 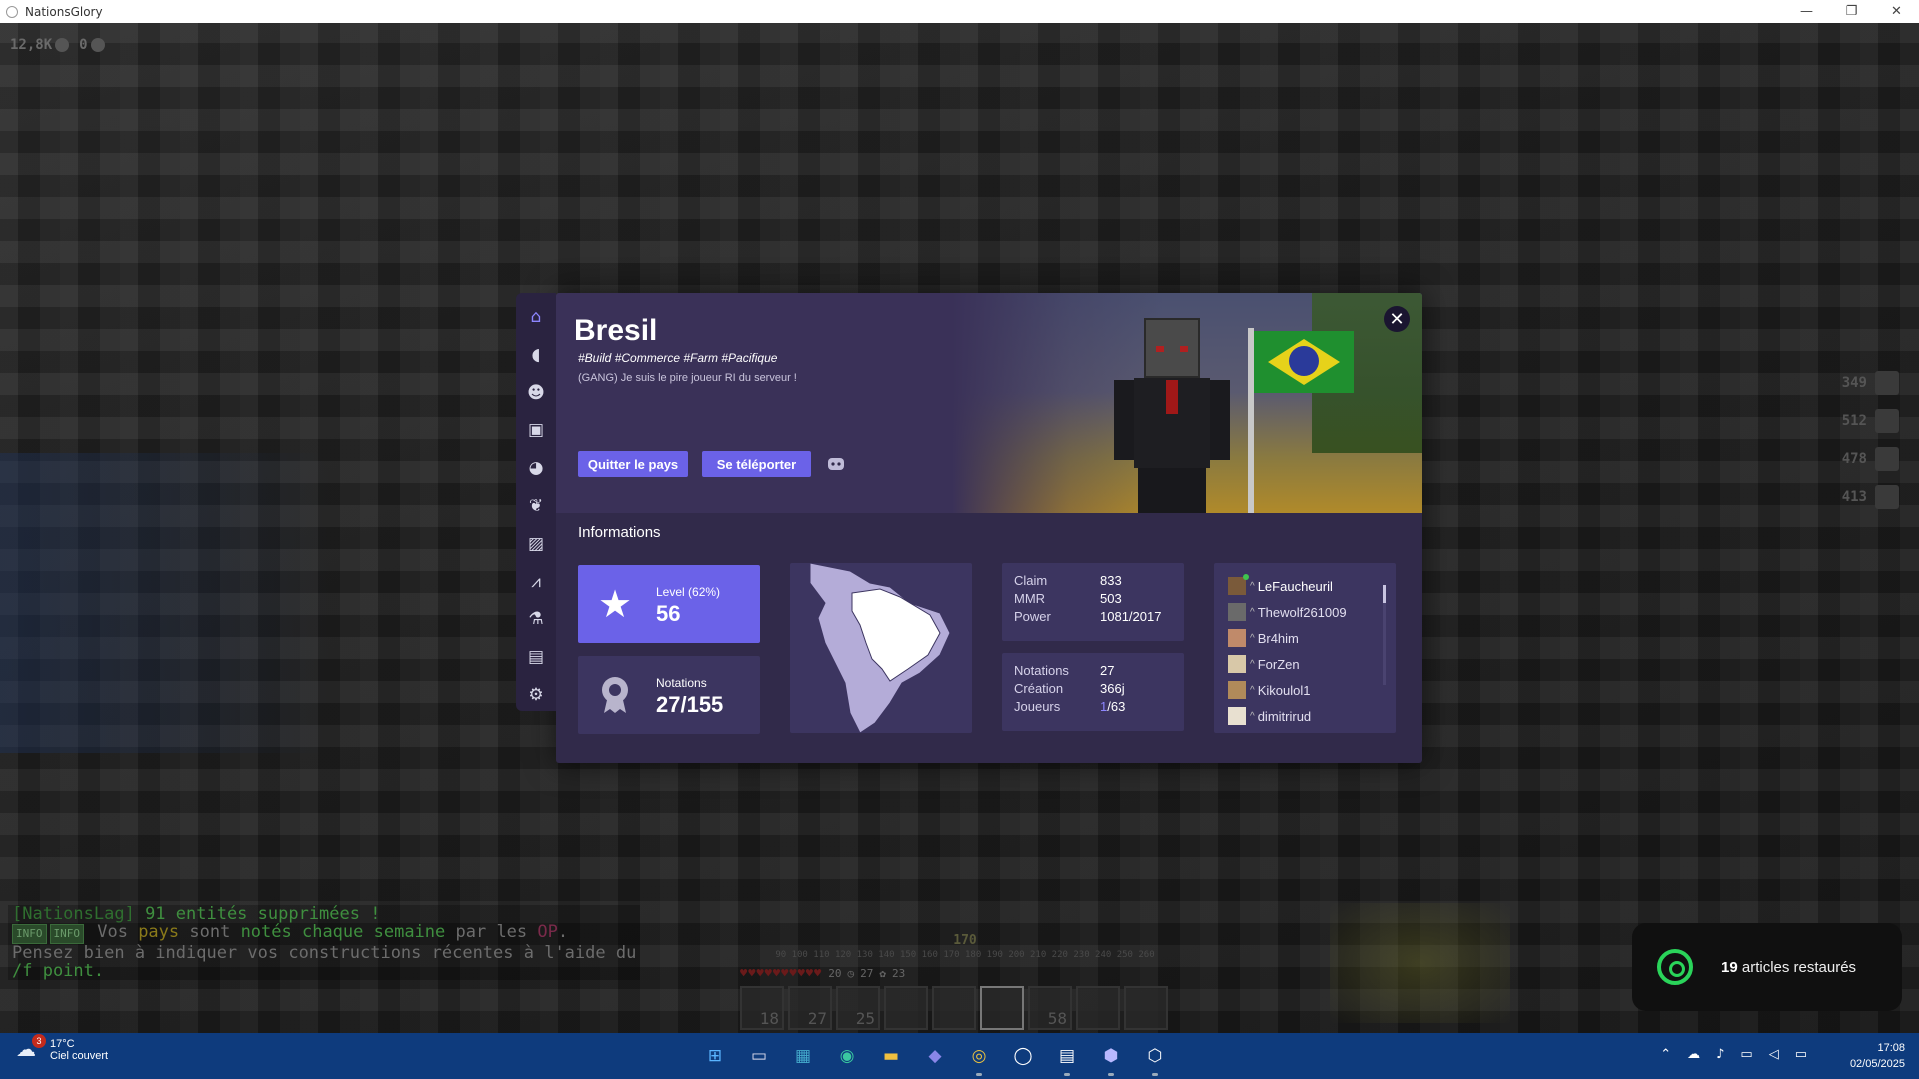 What do you see at coordinates (688, 592) in the screenshot?
I see `level-label: Level (62%)` at bounding box center [688, 592].